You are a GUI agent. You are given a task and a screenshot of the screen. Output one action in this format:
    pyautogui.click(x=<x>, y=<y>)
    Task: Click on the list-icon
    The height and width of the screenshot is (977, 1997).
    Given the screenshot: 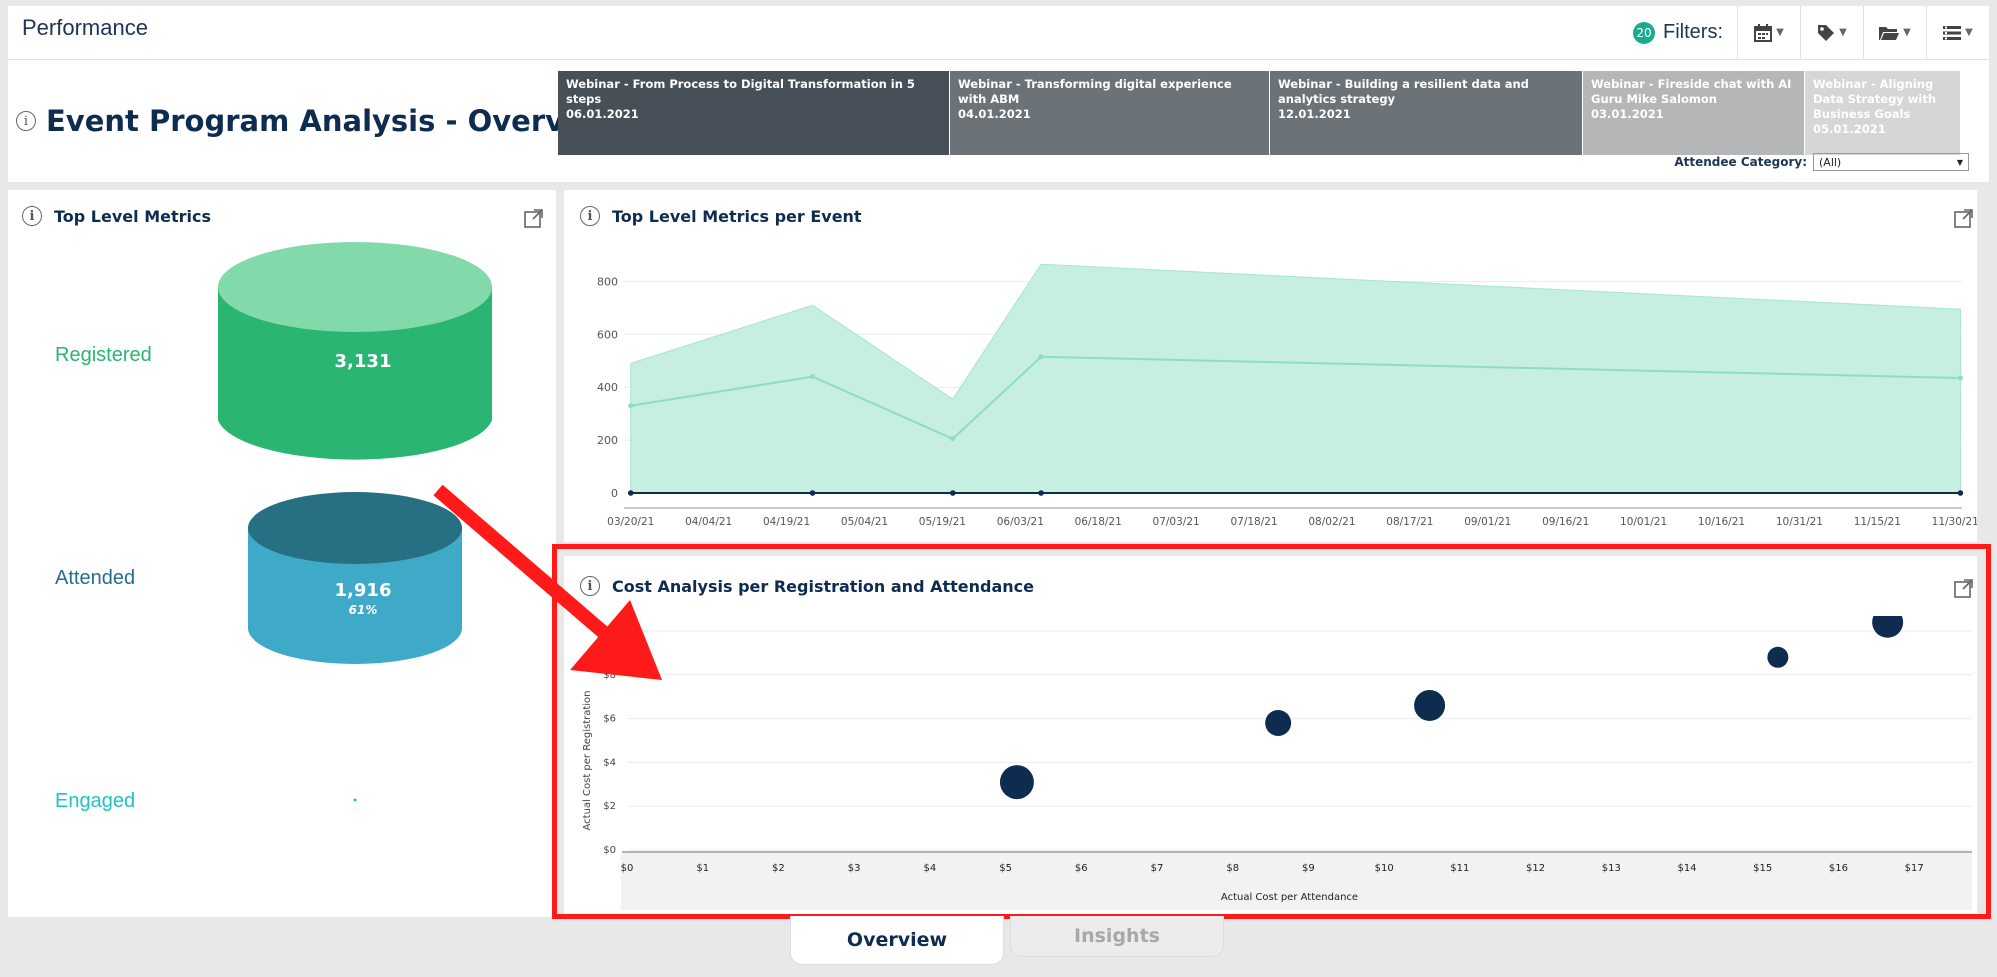 What is the action you would take?
    pyautogui.click(x=1952, y=32)
    